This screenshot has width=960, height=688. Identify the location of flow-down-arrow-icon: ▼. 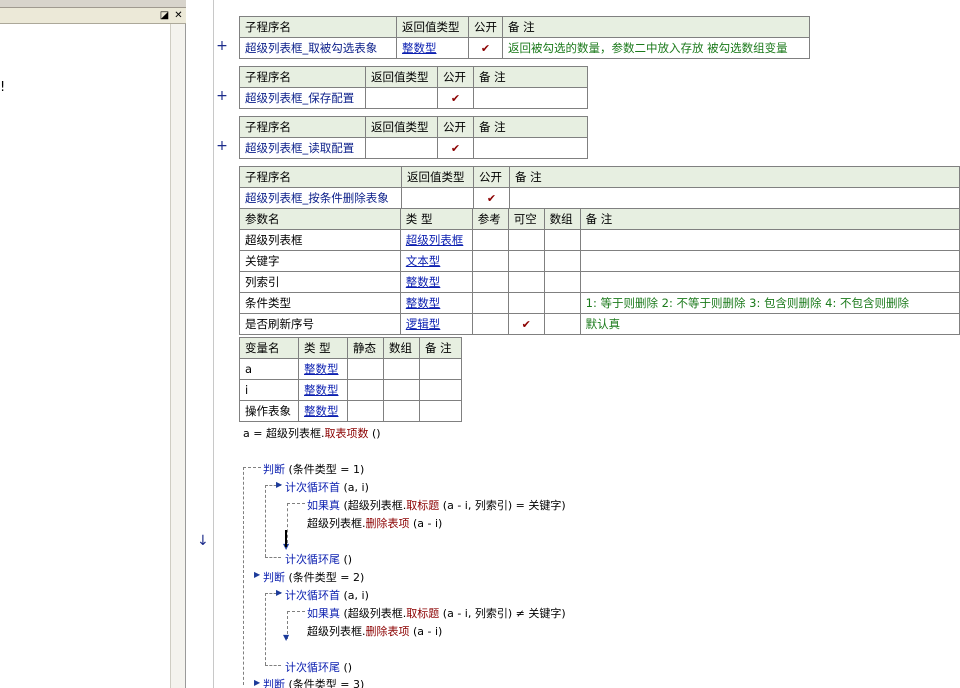
(286, 637).